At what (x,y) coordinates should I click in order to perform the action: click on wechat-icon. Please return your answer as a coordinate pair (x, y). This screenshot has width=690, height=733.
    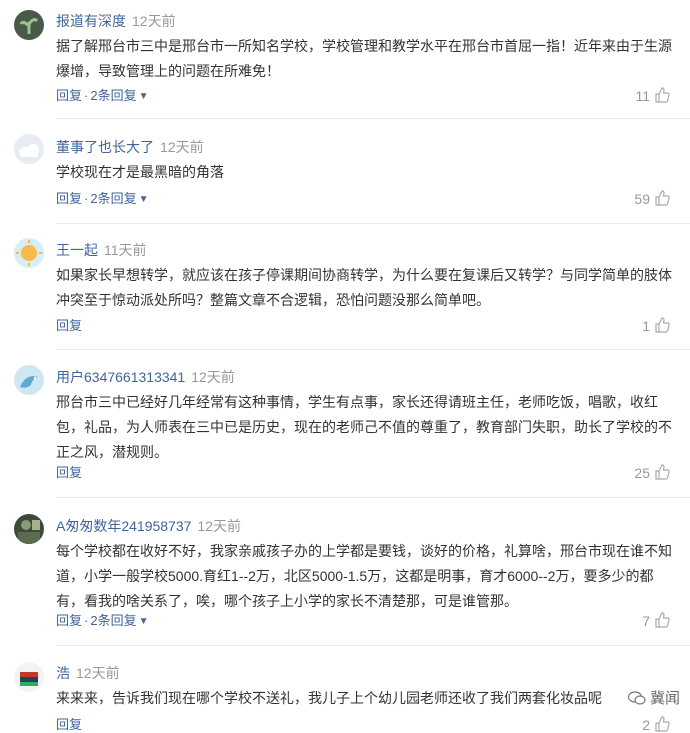
    Looking at the image, I should click on (636, 698).